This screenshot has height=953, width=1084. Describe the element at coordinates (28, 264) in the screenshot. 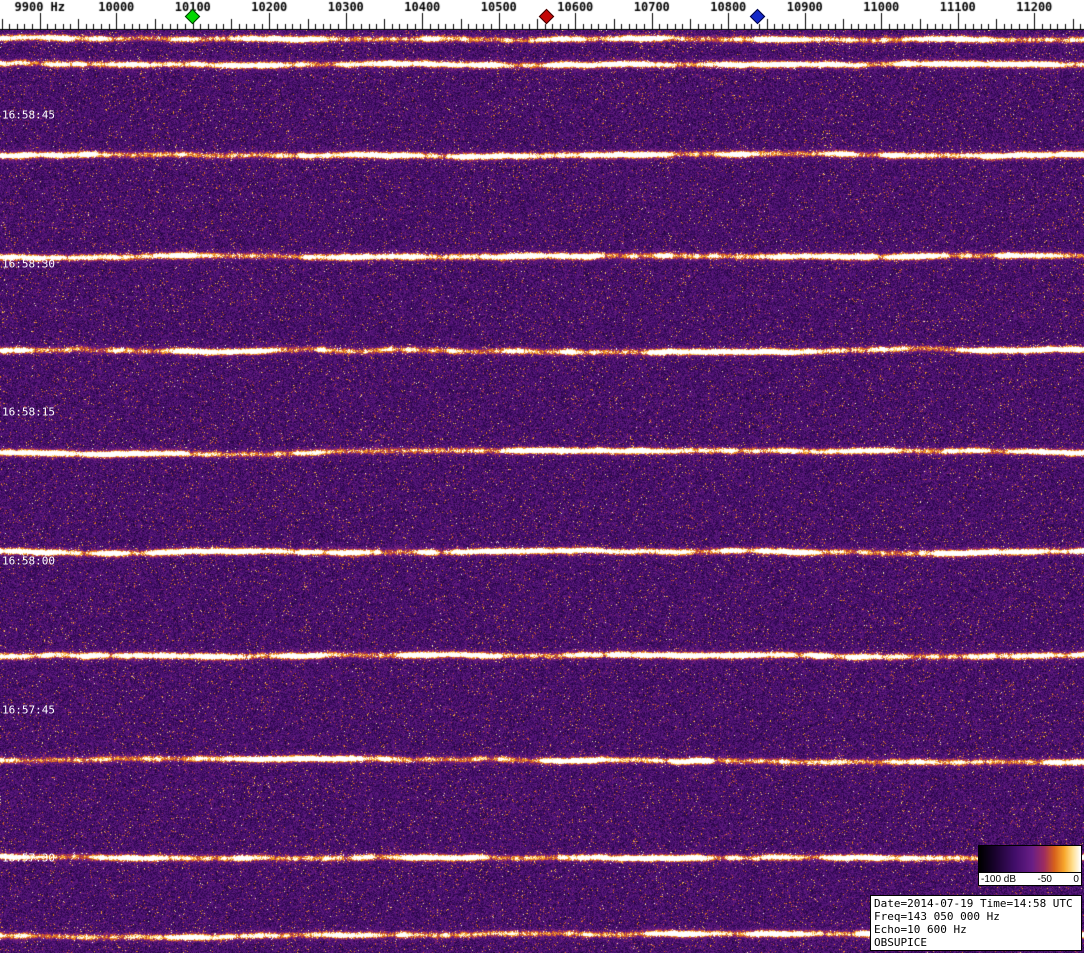

I see `time-label: 16:58:30` at that location.